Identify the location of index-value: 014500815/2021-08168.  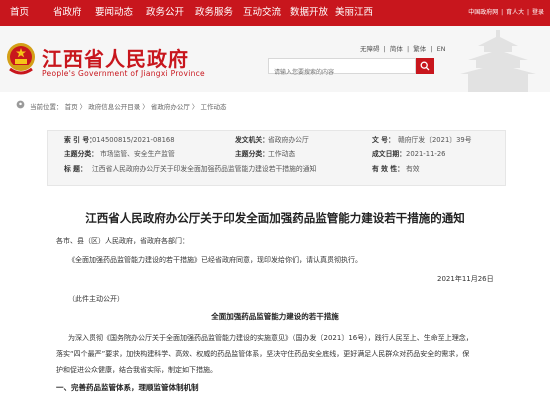
(133, 140).